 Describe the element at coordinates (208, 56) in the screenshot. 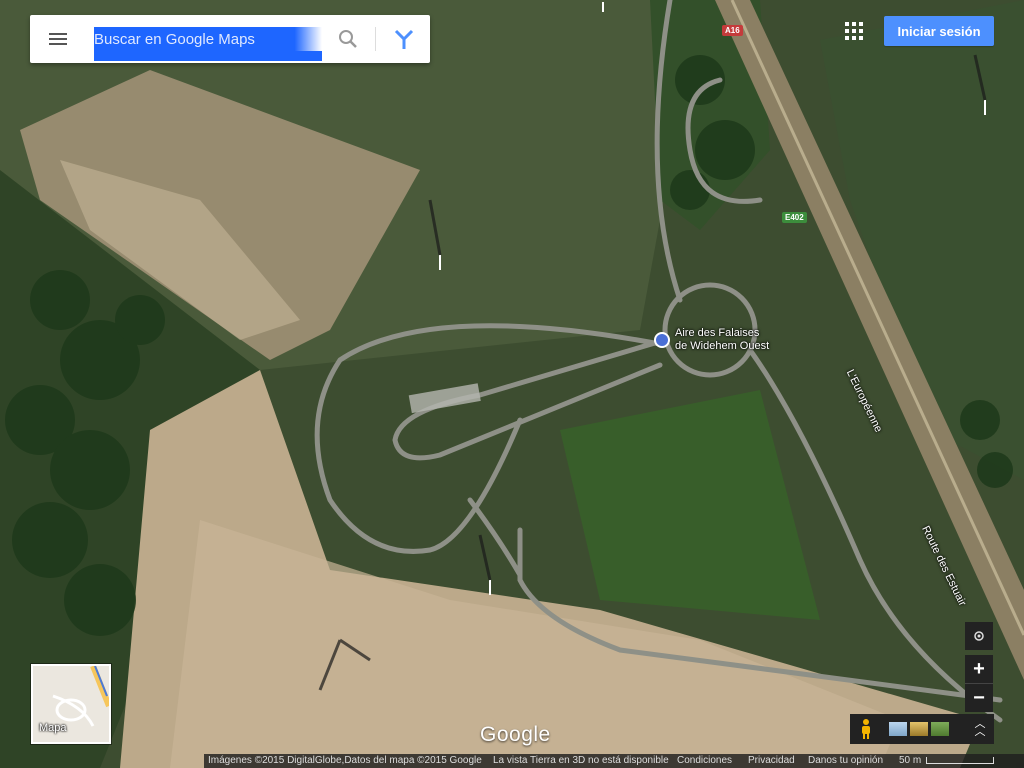

I see `search-selection-highlight` at that location.